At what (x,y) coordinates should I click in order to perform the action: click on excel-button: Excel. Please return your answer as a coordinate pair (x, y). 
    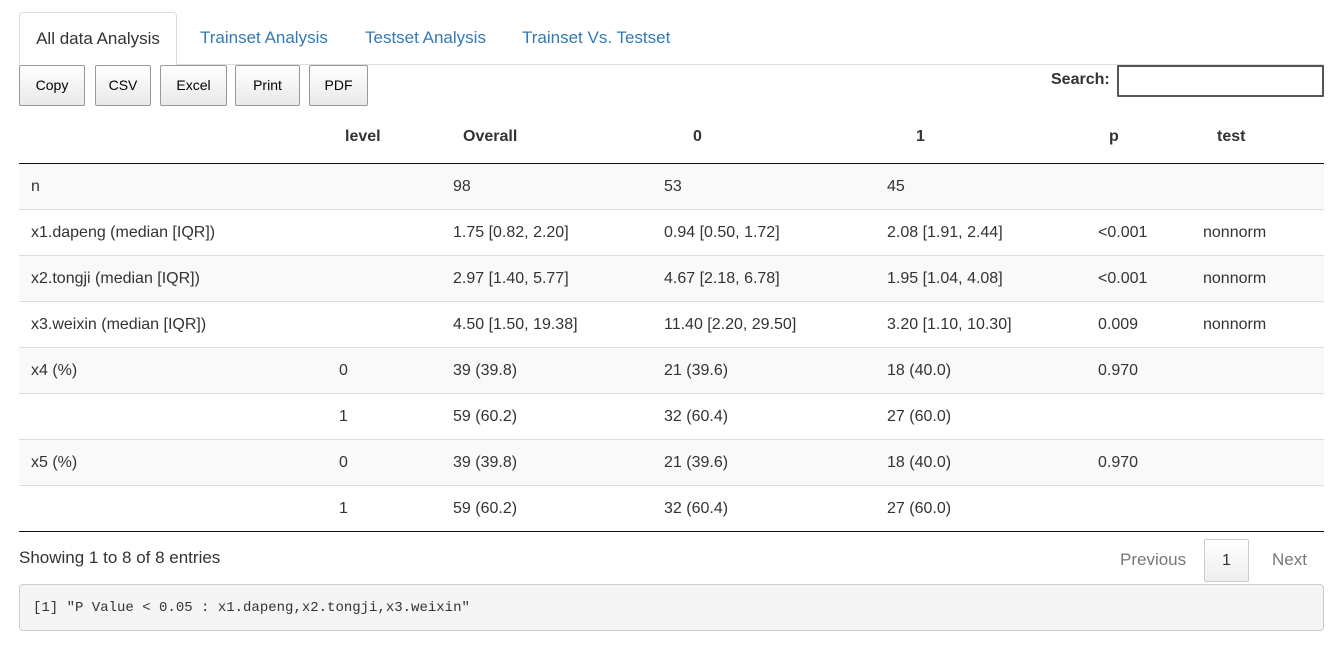
    Looking at the image, I should click on (193, 85).